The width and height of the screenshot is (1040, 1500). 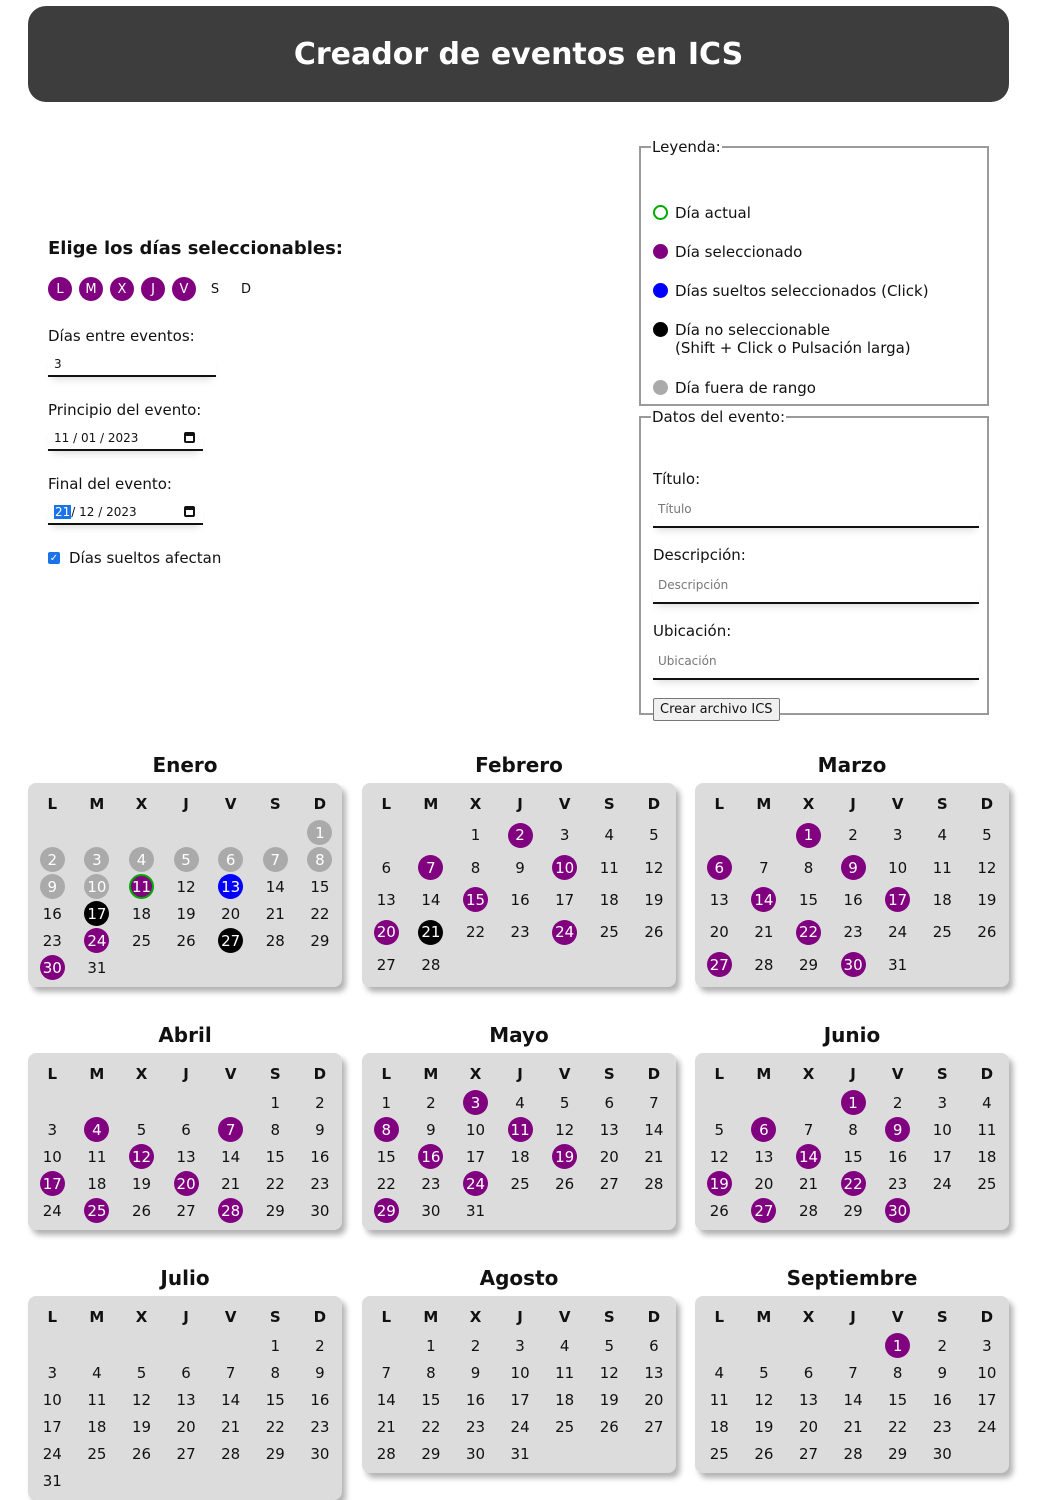 I want to click on calendar-icon, so click(x=189, y=511).